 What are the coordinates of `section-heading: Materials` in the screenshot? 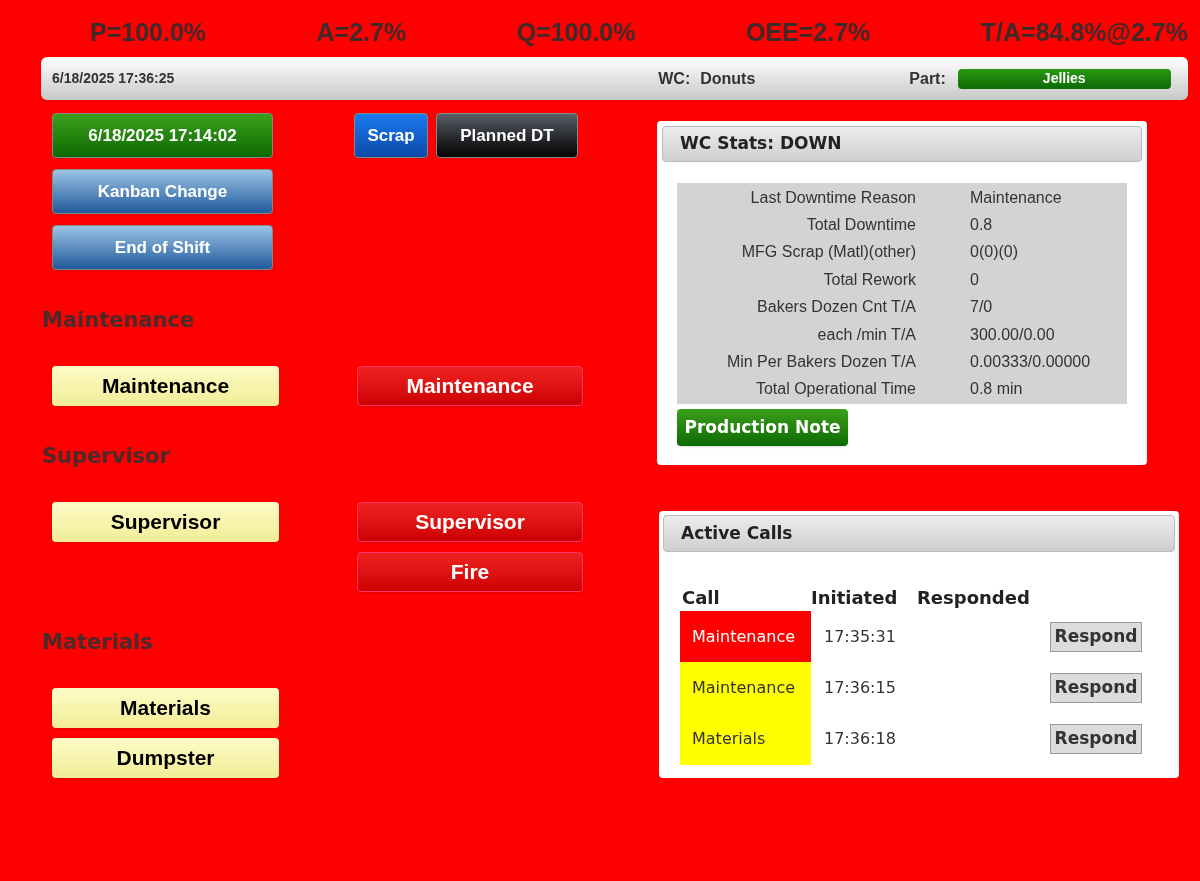 It's located at (98, 642).